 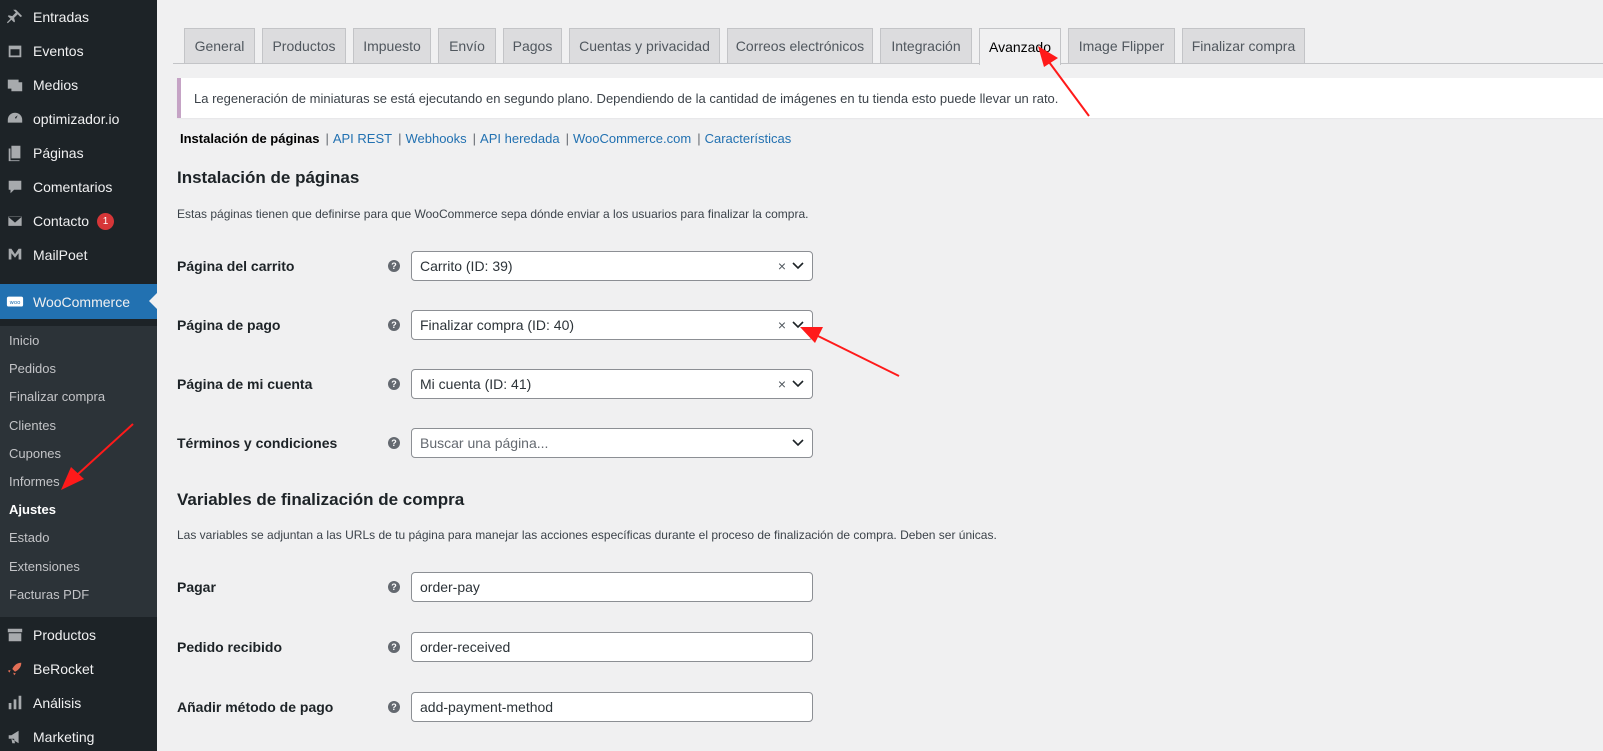 I want to click on tab-finalizar-compra: Finalizar compra, so click(x=1243, y=45).